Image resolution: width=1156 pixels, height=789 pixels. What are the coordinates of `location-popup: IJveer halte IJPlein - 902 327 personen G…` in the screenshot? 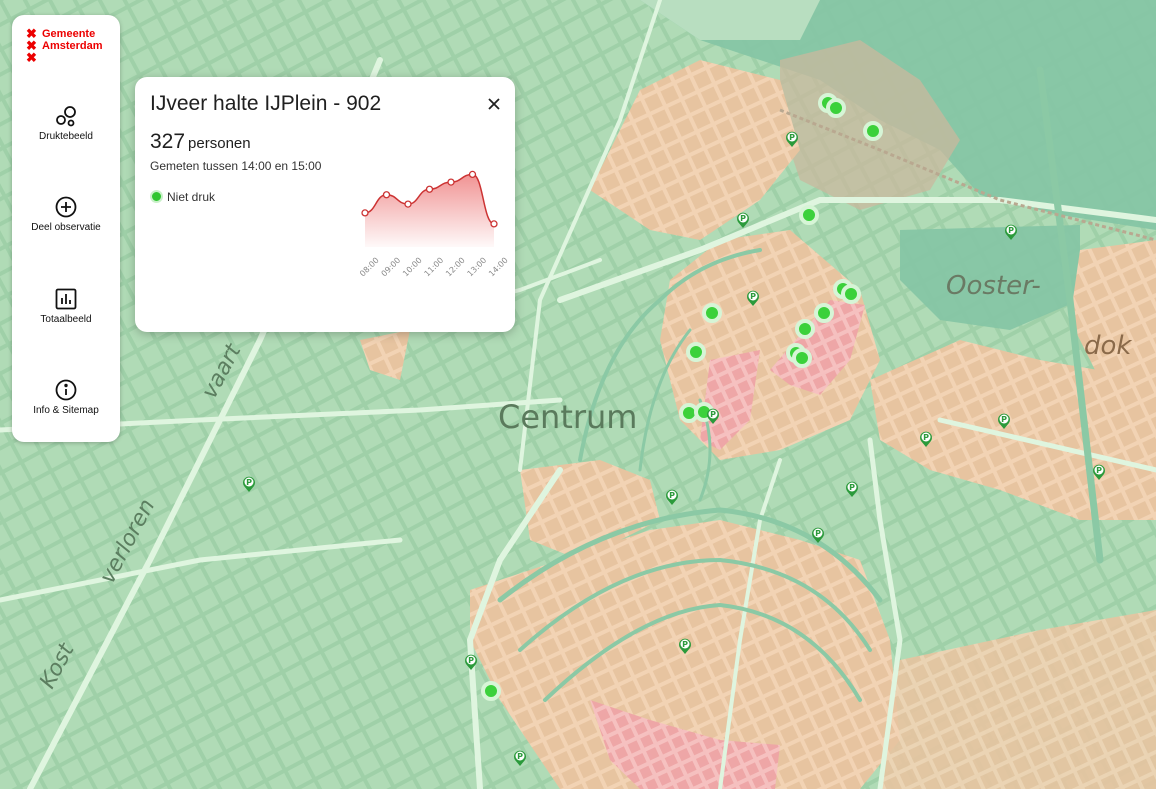 It's located at (325, 204).